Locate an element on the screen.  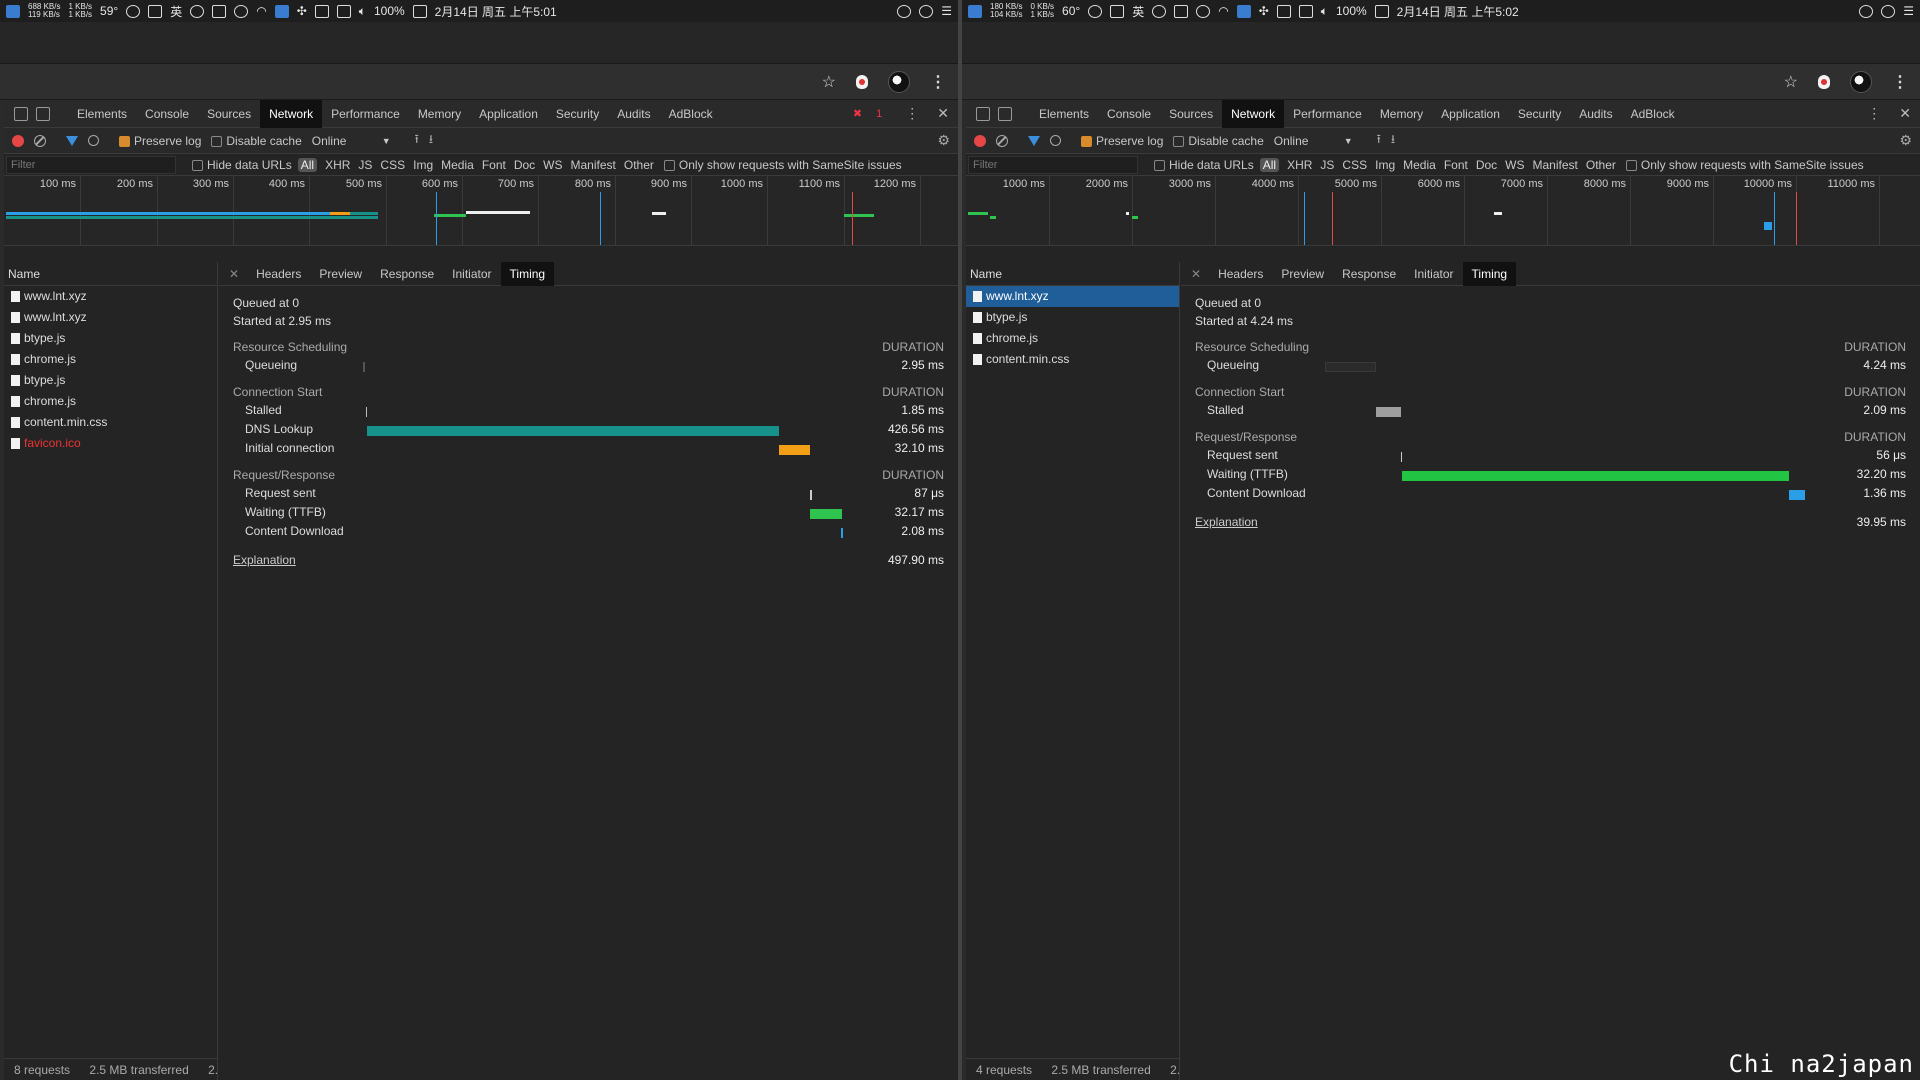
bookmark-star-icon: ☆ is located at coordinates (1791, 82).